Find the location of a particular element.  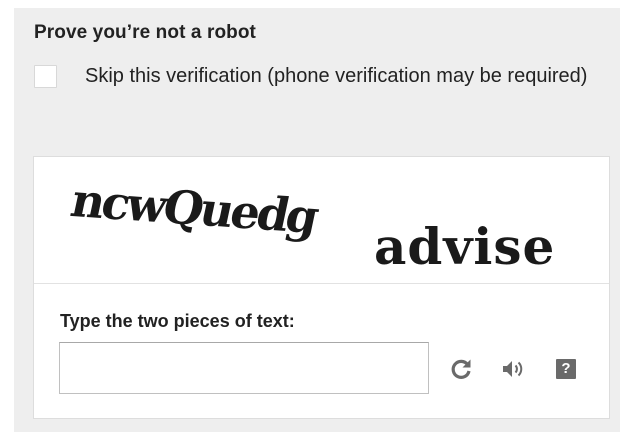

captcha-answer-input is located at coordinates (244, 368).